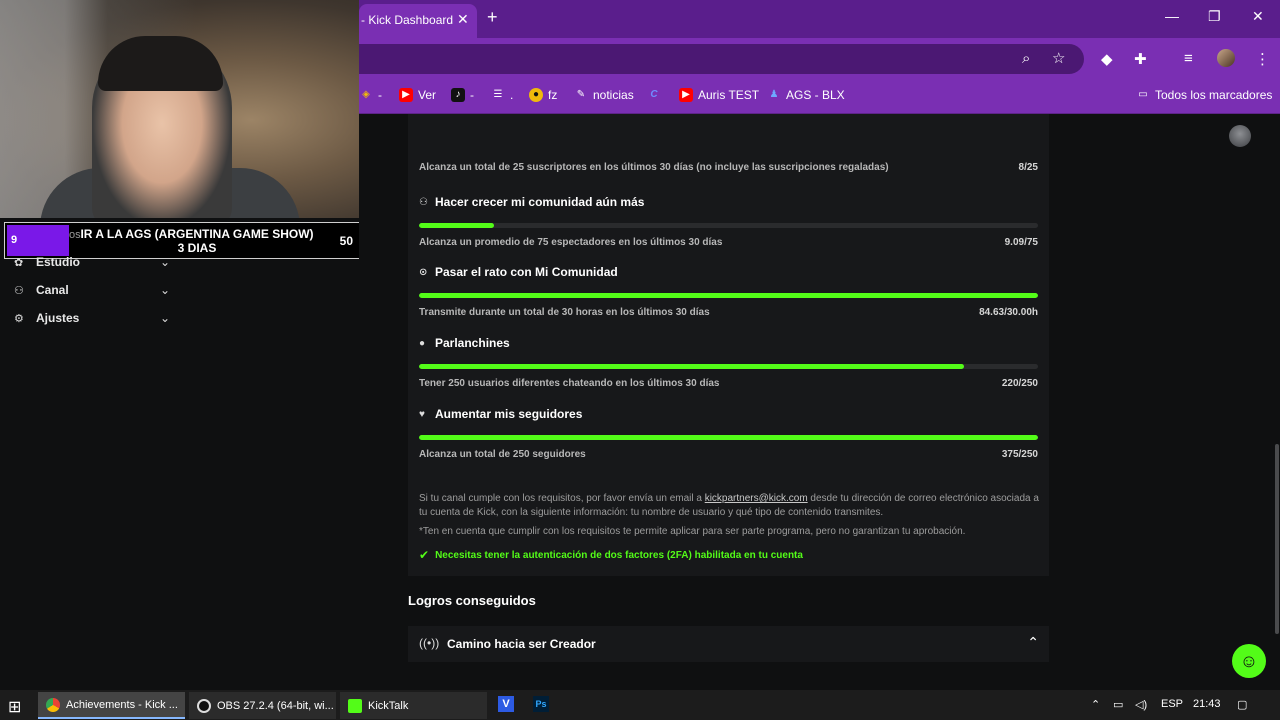 The width and height of the screenshot is (1280, 720). What do you see at coordinates (1262, 59) in the screenshot?
I see `menu-kebab-icon: ⋮` at bounding box center [1262, 59].